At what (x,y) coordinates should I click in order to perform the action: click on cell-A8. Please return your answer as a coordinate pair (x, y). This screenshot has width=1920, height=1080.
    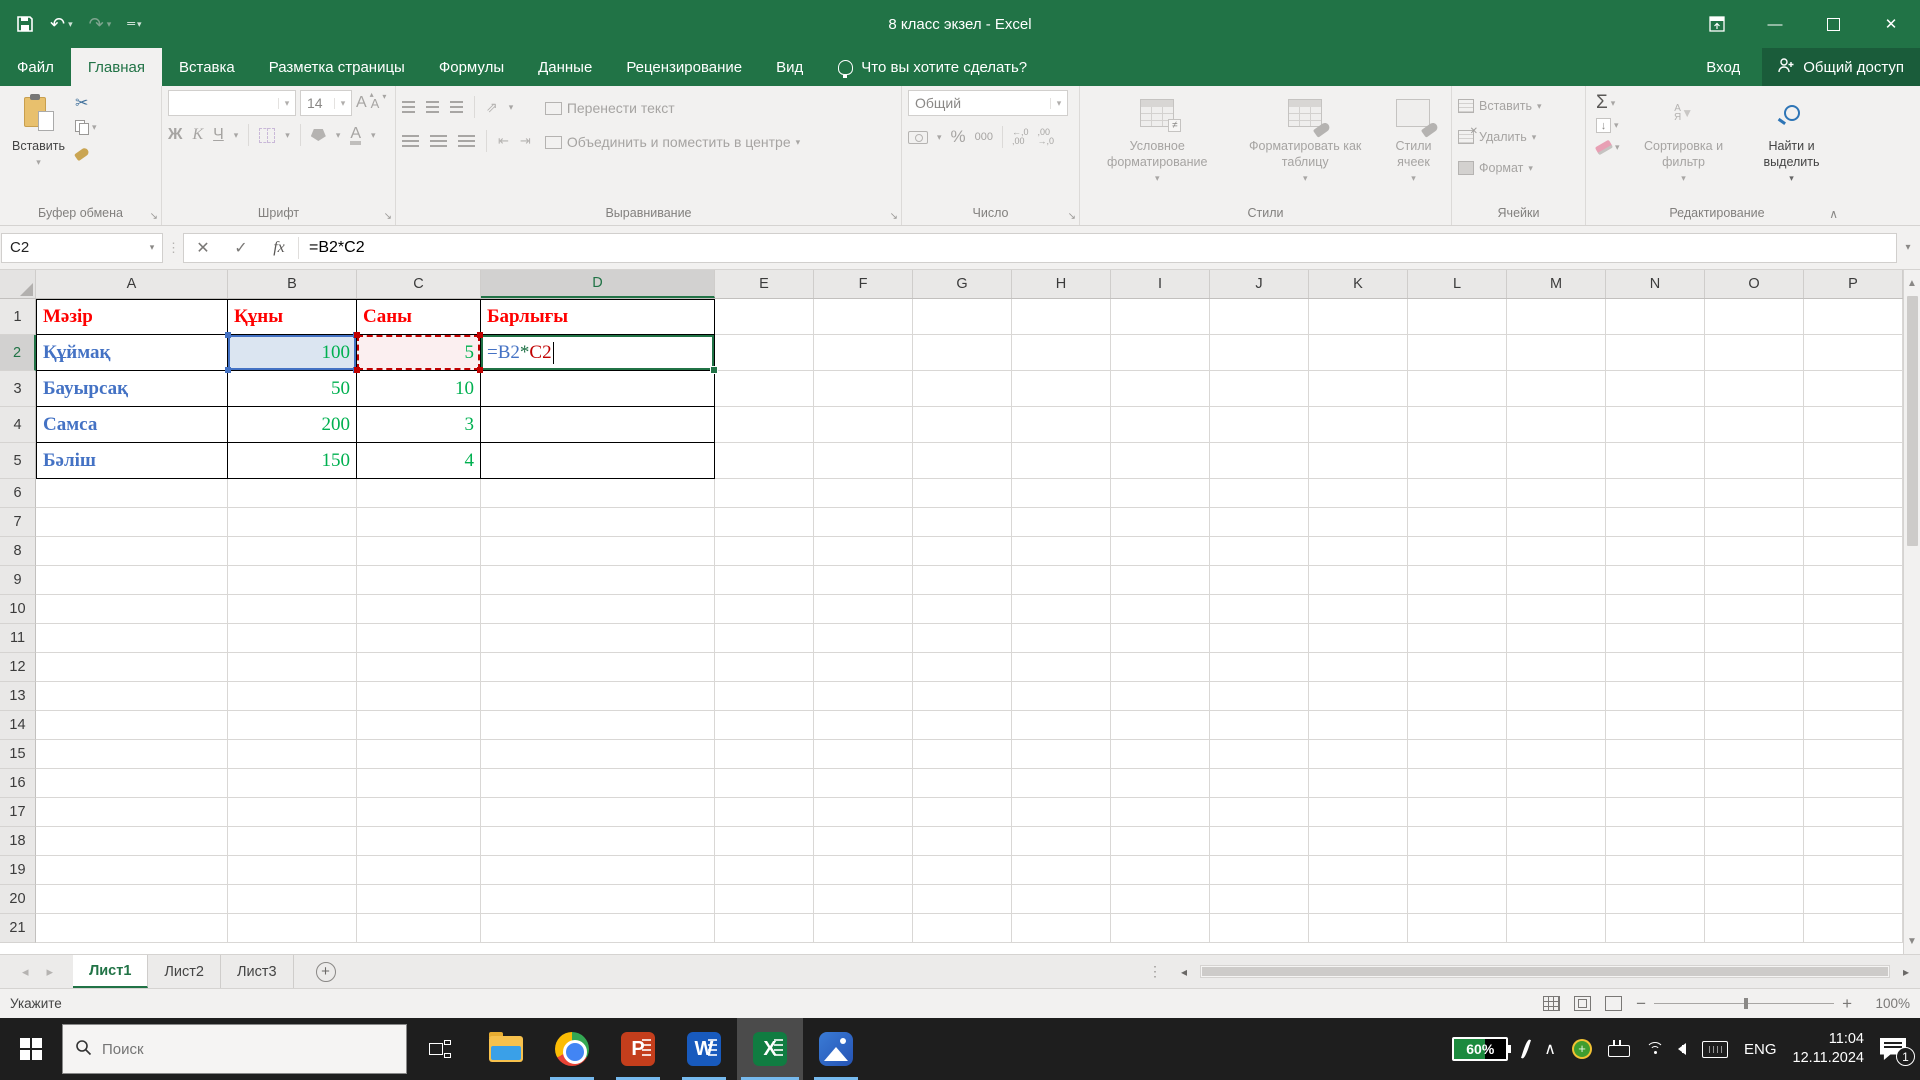
    Looking at the image, I should click on (132, 551).